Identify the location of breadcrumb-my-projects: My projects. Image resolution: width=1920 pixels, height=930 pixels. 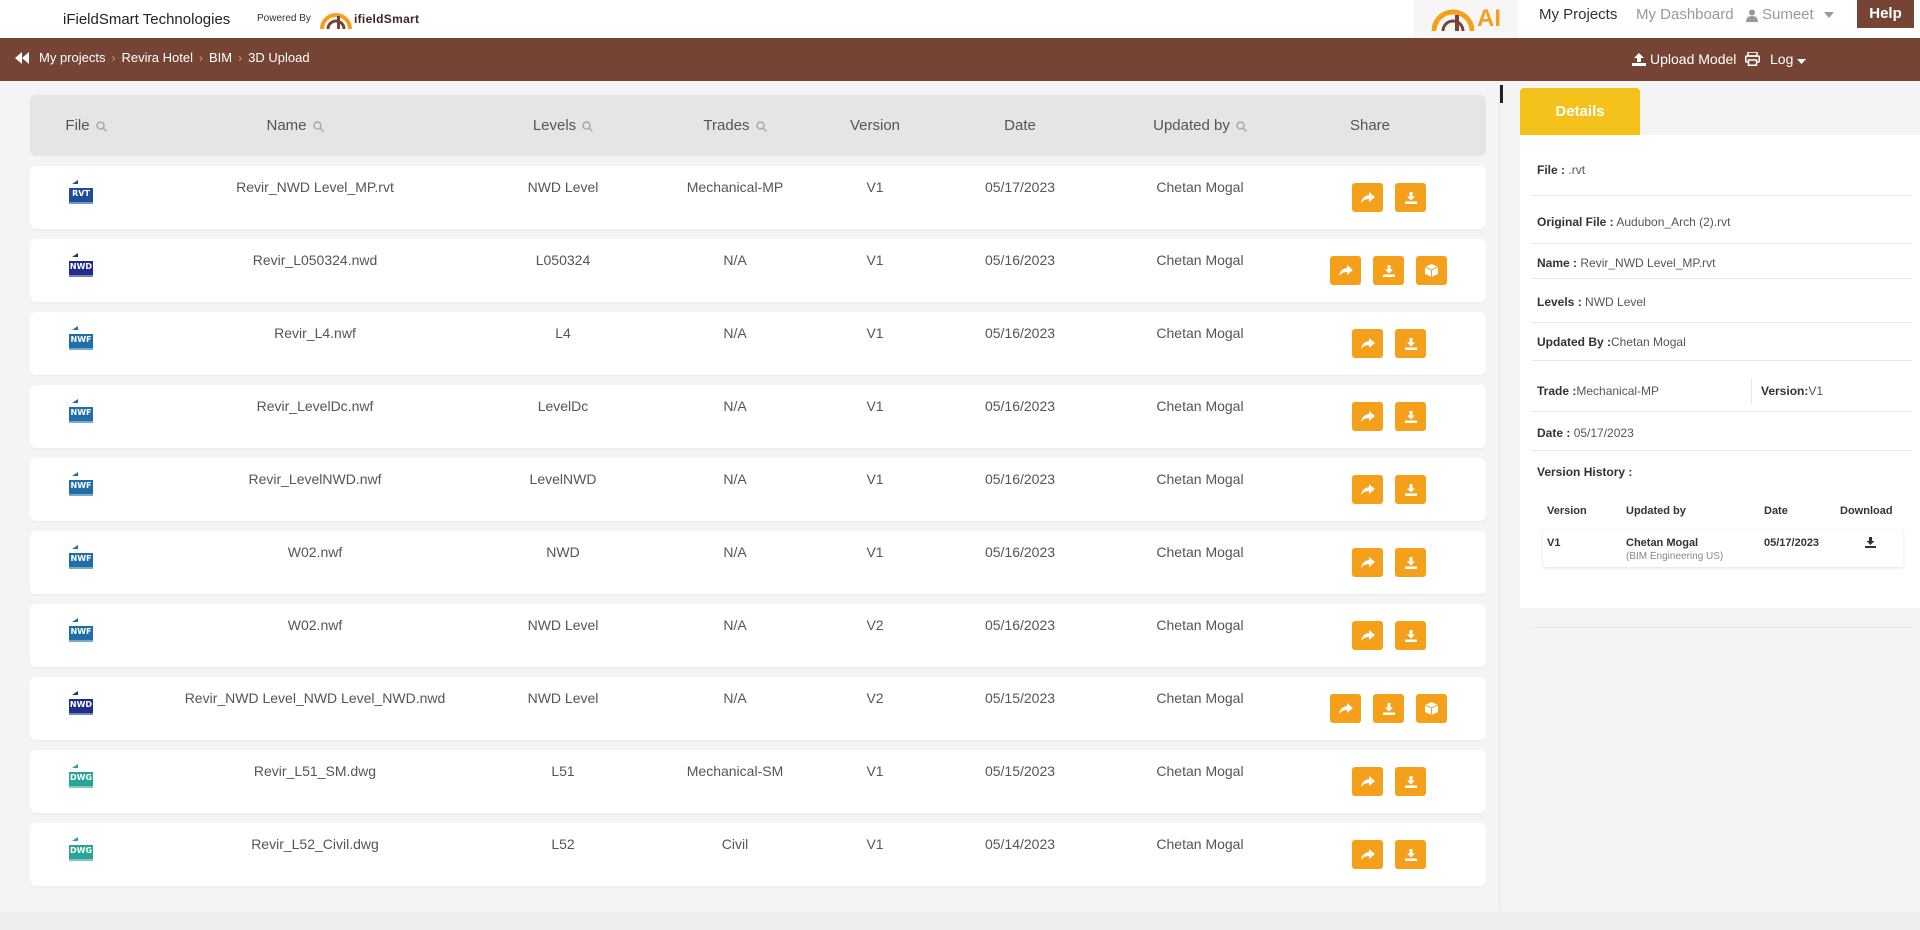
(72, 57).